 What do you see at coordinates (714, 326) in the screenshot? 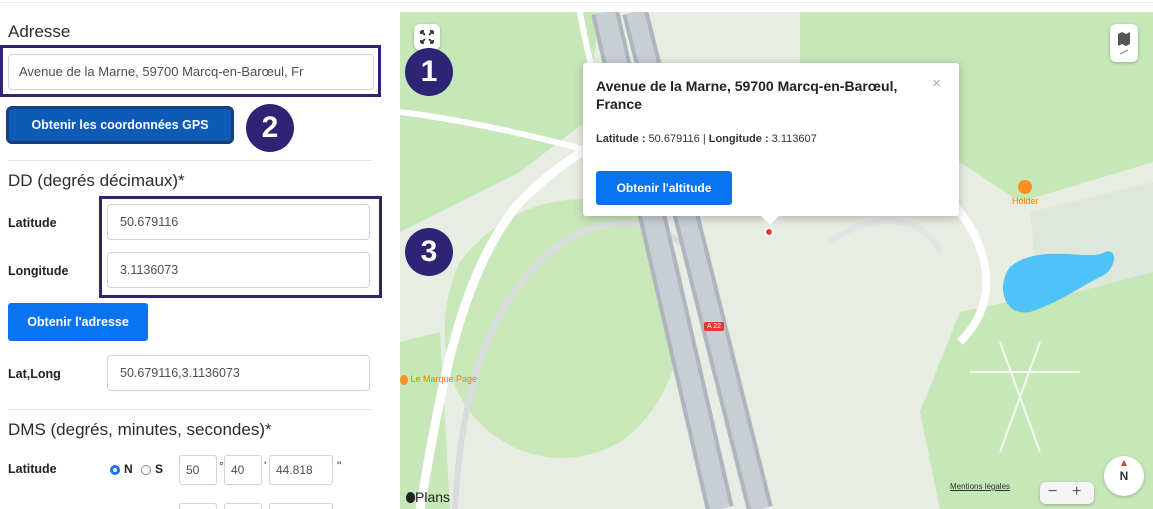
I see `road-shield-a22: A 22` at bounding box center [714, 326].